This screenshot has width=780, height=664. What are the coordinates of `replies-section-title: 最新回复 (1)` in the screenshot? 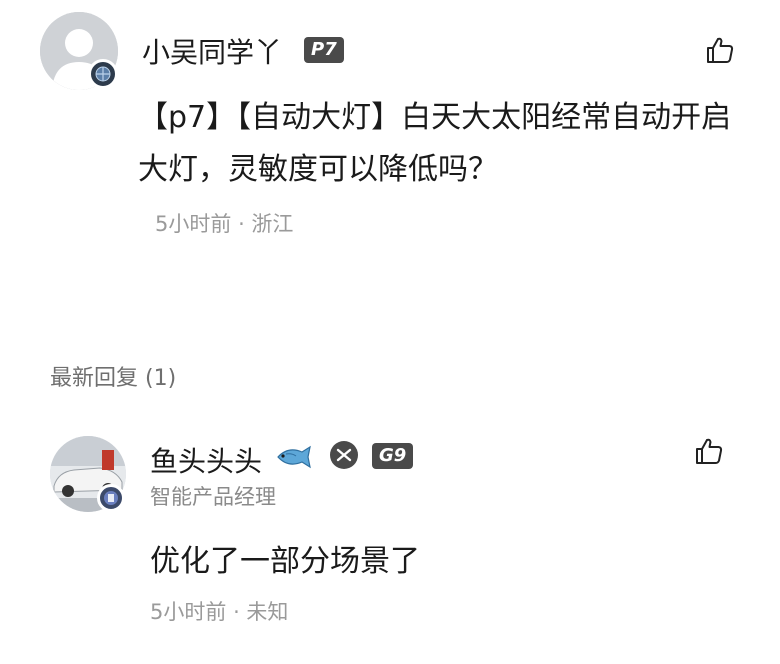 It's located at (113, 376).